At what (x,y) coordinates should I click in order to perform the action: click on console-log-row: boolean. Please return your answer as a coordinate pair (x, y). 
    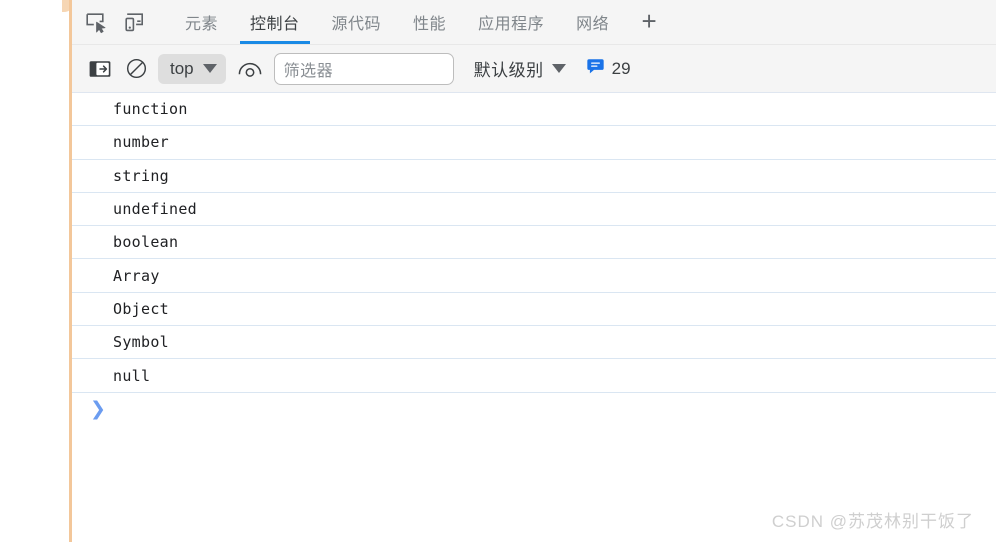
    Looking at the image, I should click on (534, 243).